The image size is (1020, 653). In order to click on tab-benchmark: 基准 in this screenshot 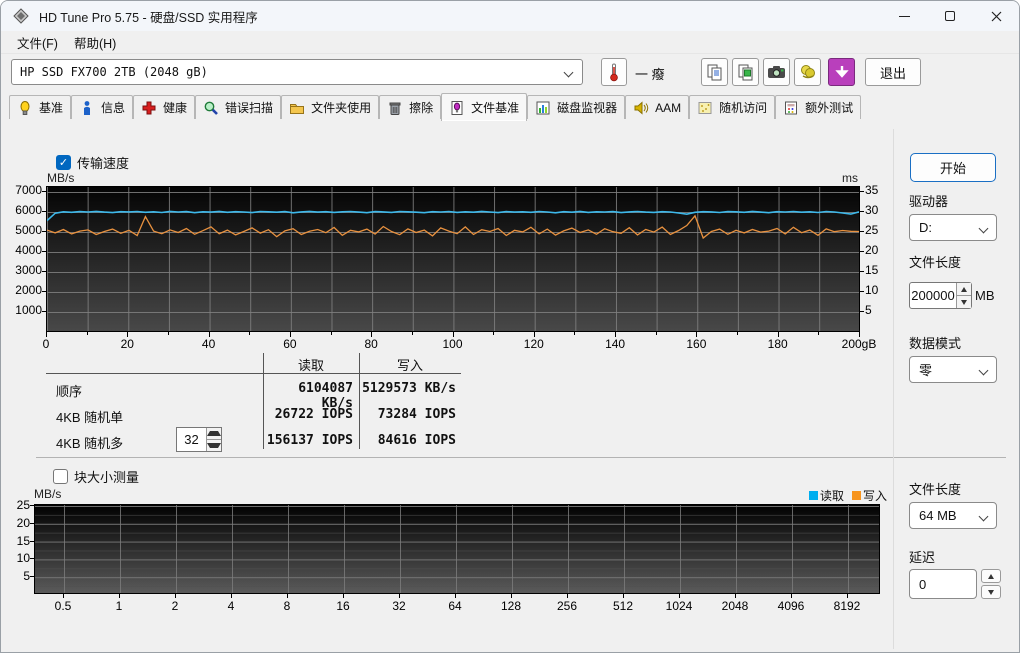, I will do `click(40, 107)`.